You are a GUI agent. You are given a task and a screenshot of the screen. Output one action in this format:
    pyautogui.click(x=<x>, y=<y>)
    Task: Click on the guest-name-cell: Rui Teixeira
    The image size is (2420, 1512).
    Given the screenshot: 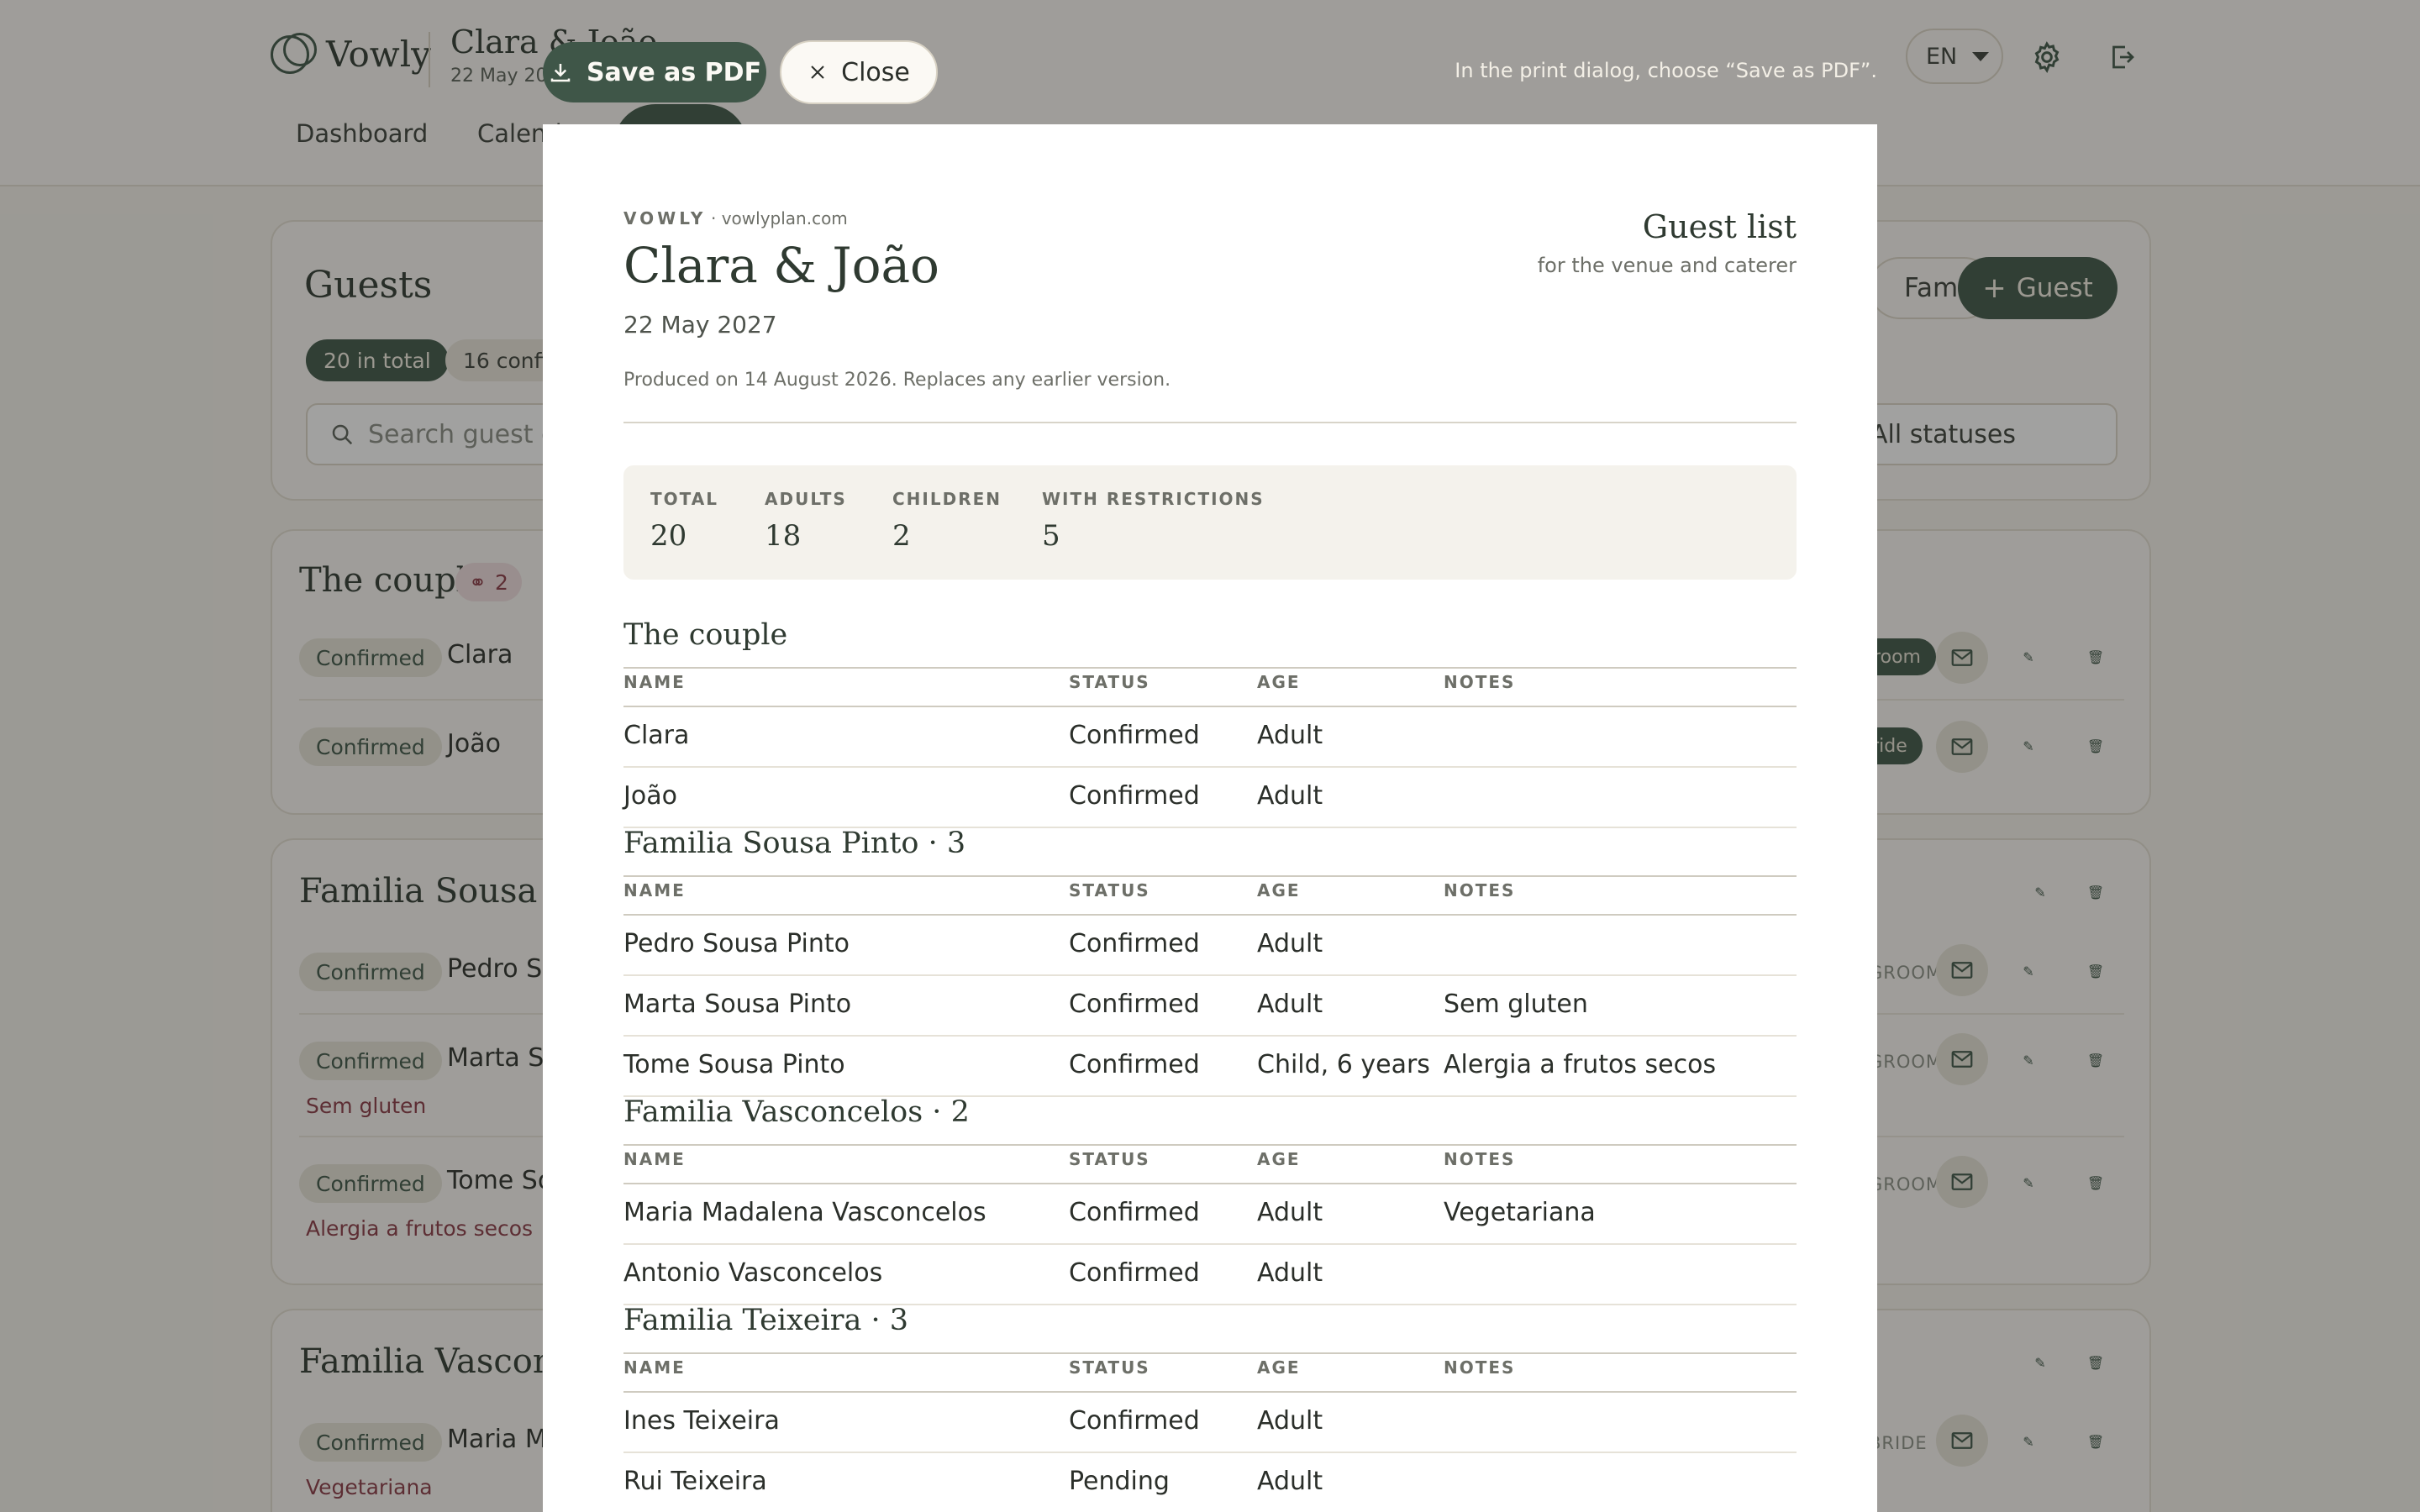 What is the action you would take?
    pyautogui.click(x=695, y=1481)
    